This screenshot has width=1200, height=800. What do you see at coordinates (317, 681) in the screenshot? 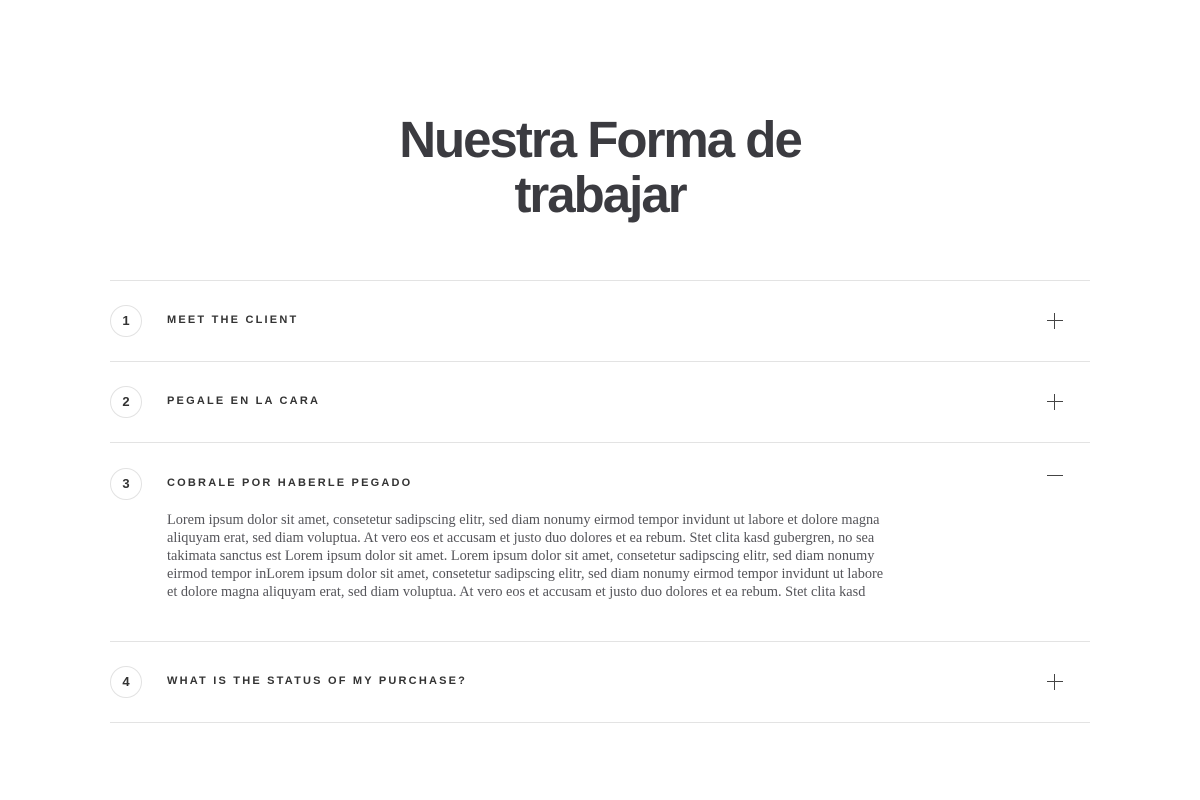
I see `step-label: WHAT IS THE STATUS OF MY PURCHASE?` at bounding box center [317, 681].